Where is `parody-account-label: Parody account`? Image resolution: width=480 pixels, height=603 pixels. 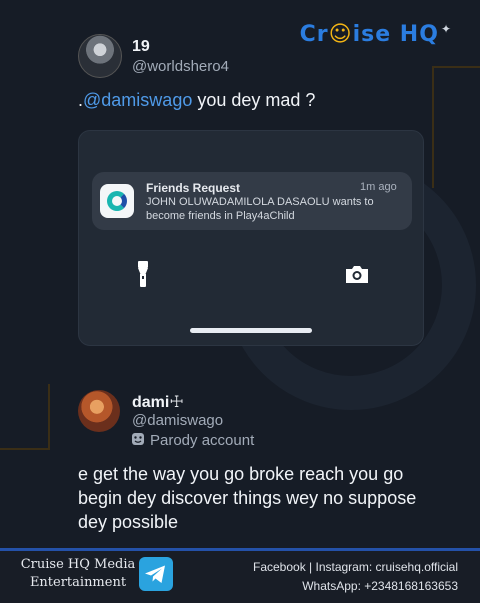
parody-account-label: Parody account is located at coordinates (202, 440).